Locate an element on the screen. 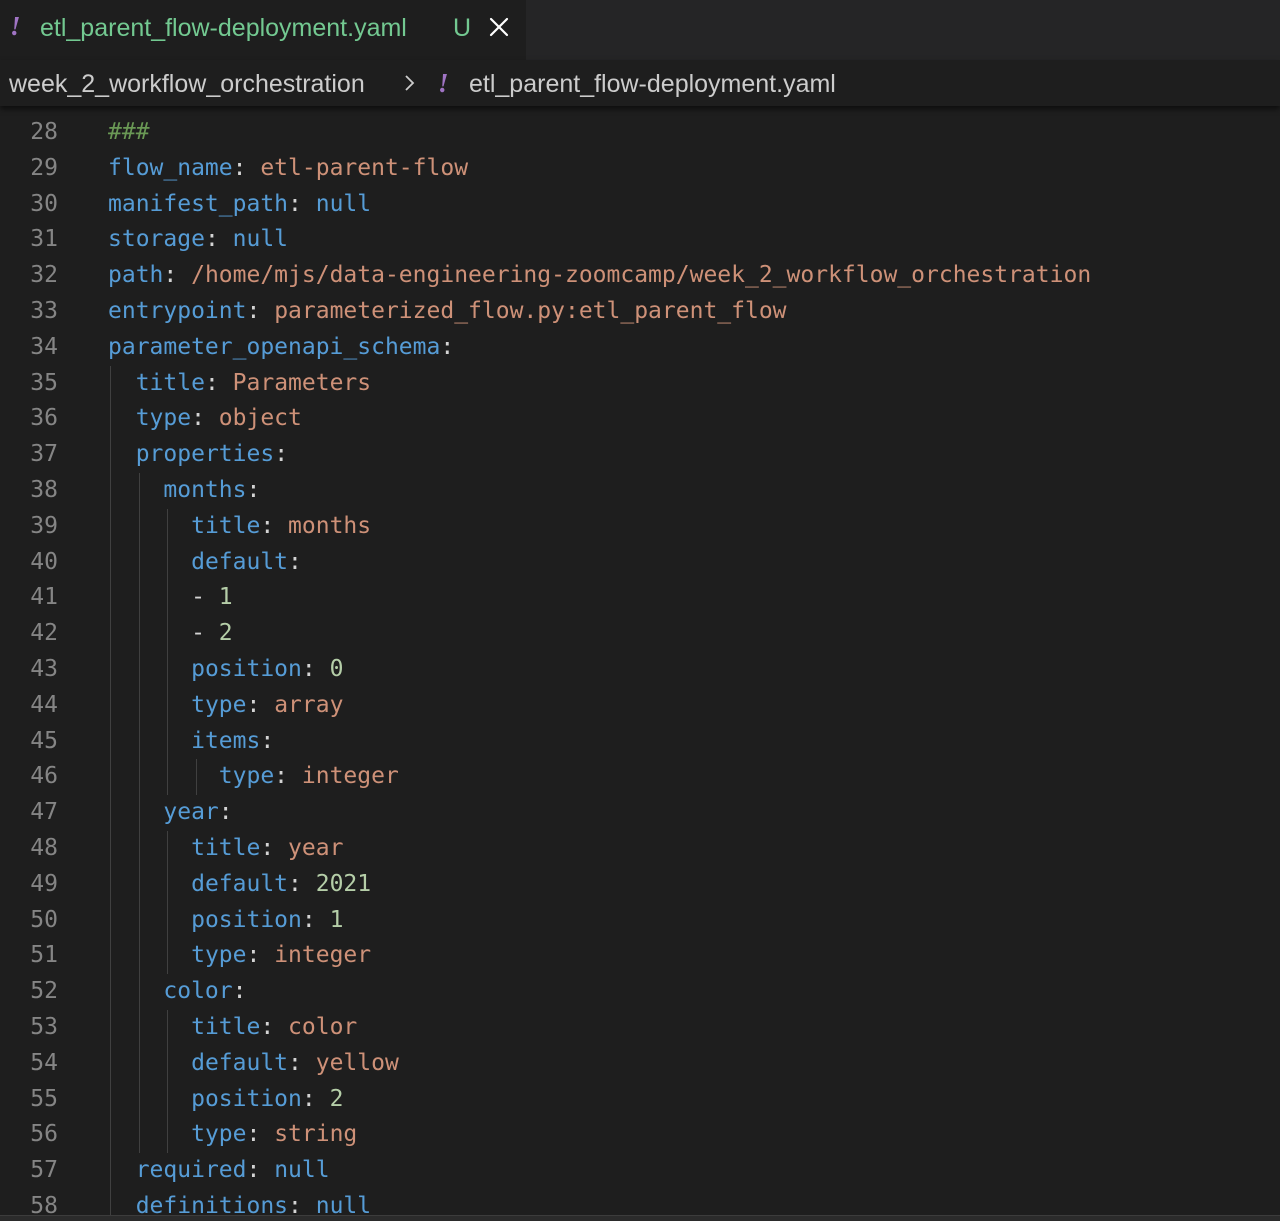  code-line: items: is located at coordinates (688, 741).